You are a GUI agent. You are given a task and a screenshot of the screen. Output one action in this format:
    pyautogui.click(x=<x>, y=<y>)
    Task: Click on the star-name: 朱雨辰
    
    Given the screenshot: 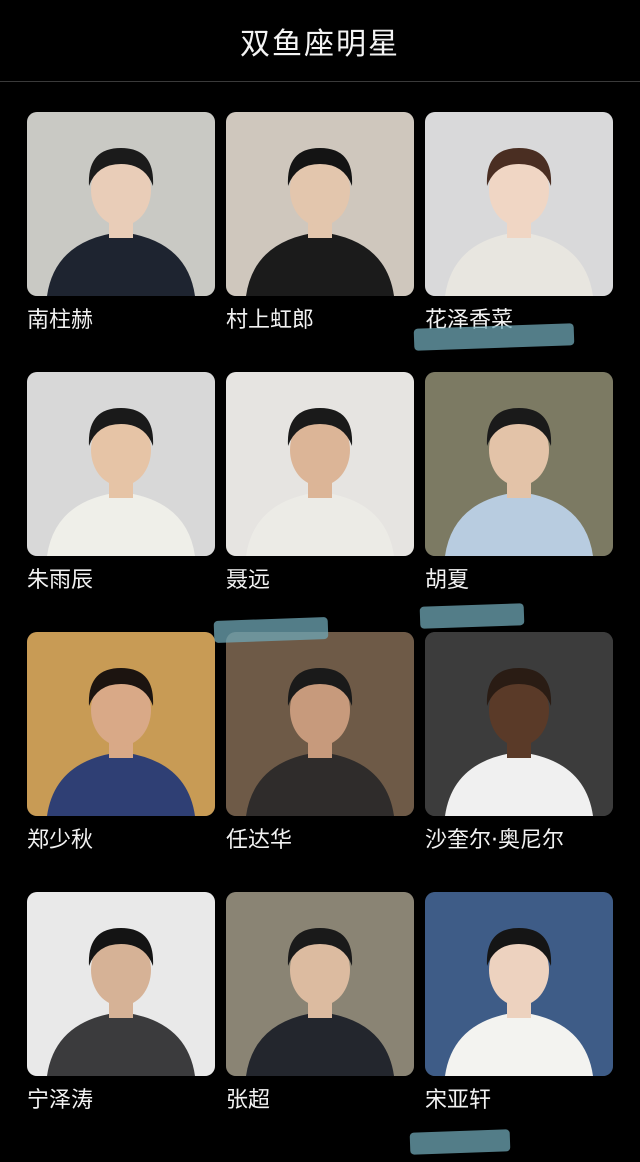 What is the action you would take?
    pyautogui.click(x=60, y=580)
    